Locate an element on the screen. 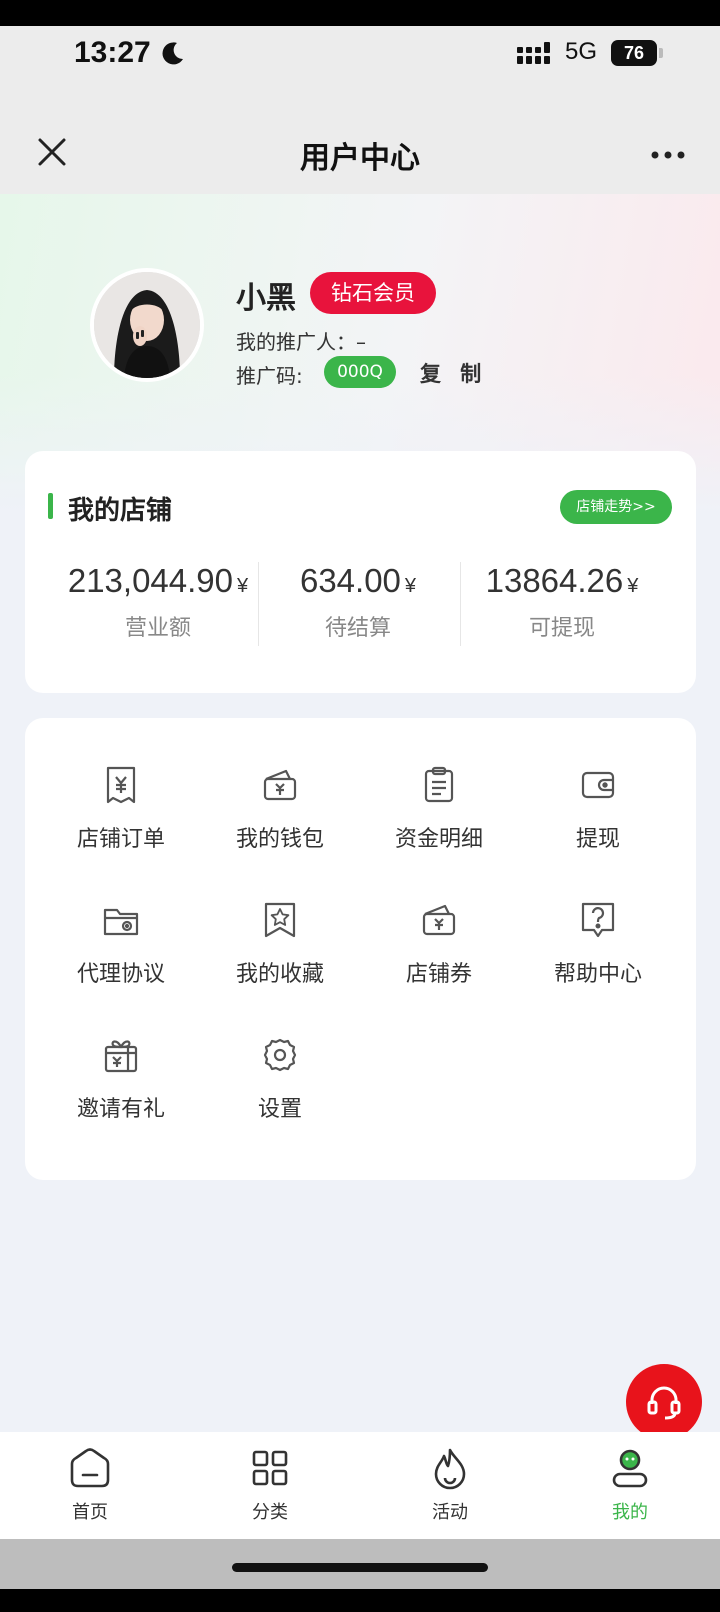 This screenshot has width=720, height=1612. menu-item-label: 代理协议 is located at coordinates (120, 974).